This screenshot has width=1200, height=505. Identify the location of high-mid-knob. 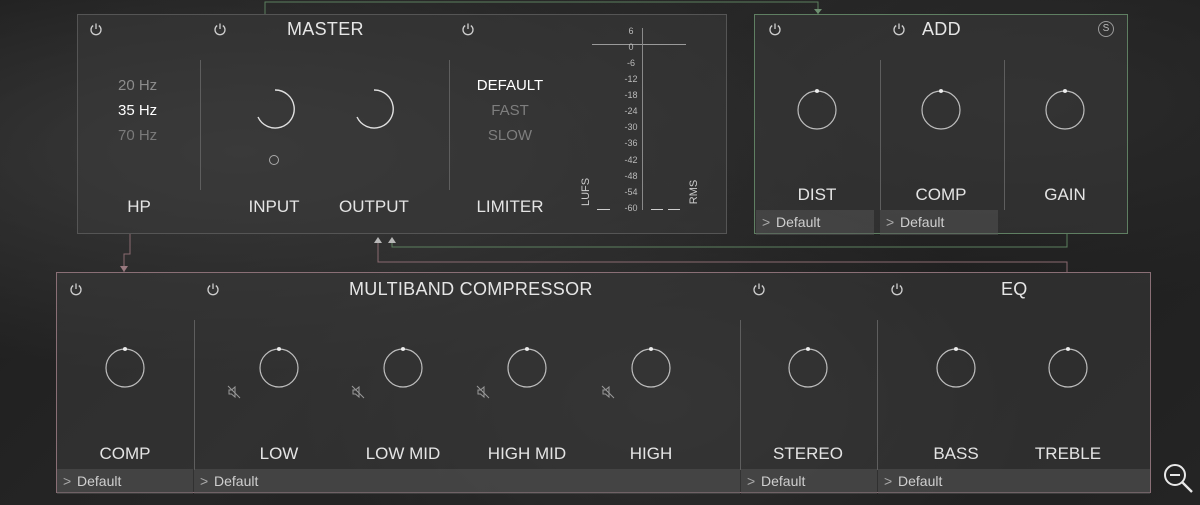
(527, 368).